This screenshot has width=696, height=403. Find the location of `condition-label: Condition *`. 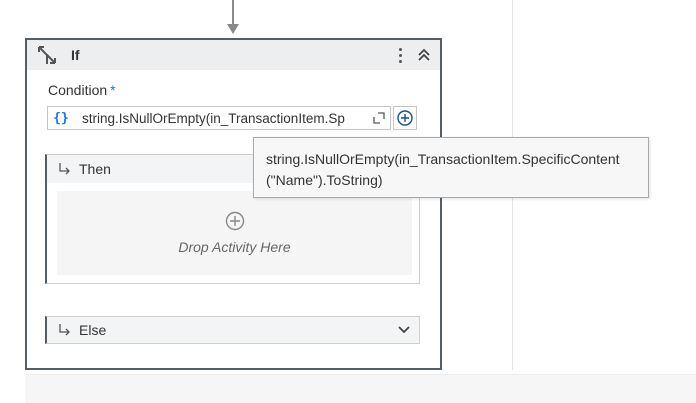

condition-label: Condition * is located at coordinates (82, 90).